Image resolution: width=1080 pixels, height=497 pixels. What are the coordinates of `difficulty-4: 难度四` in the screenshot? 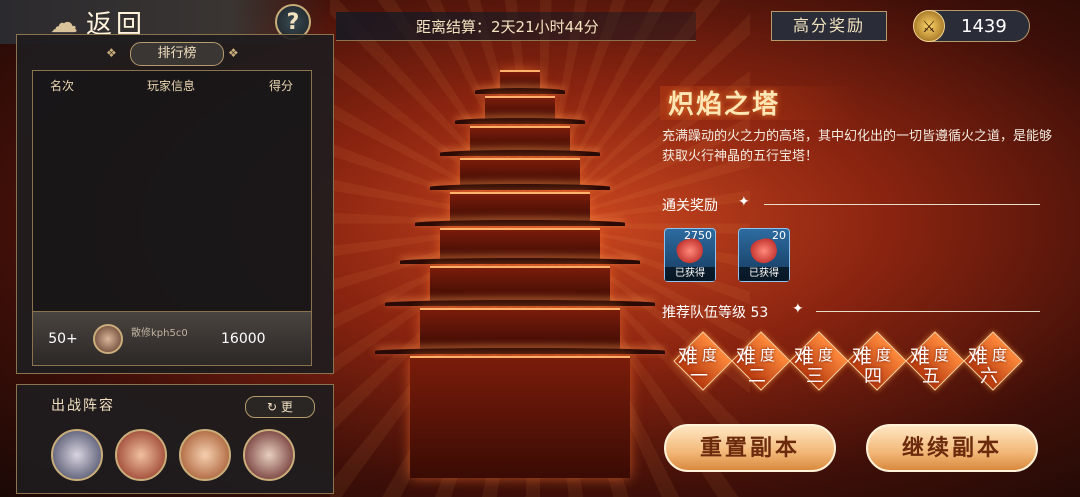 It's located at (877, 361).